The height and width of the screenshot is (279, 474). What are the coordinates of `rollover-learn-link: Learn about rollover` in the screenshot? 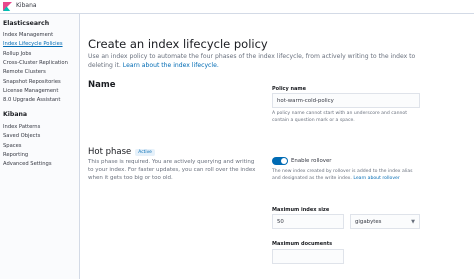 It's located at (376, 178).